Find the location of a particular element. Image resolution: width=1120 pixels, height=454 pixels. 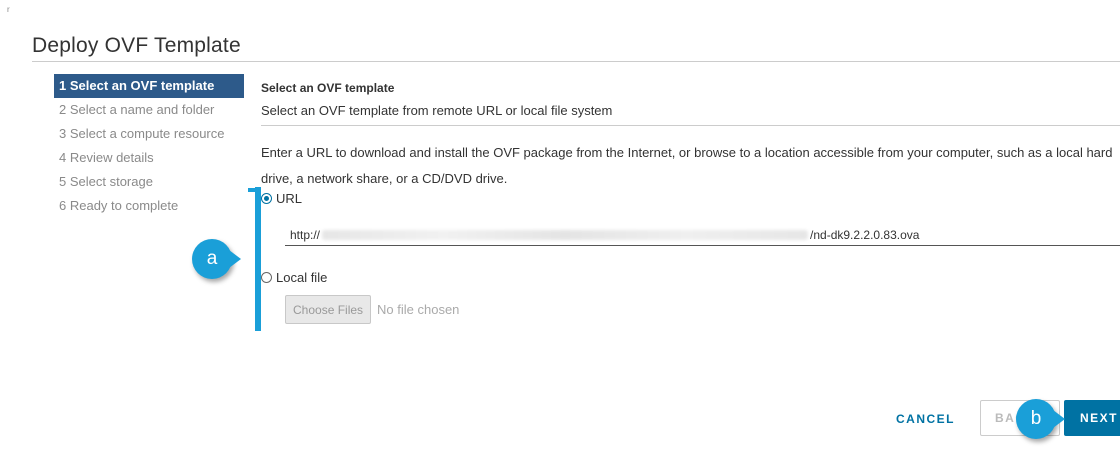

url-option: URL is located at coordinates (281, 198).